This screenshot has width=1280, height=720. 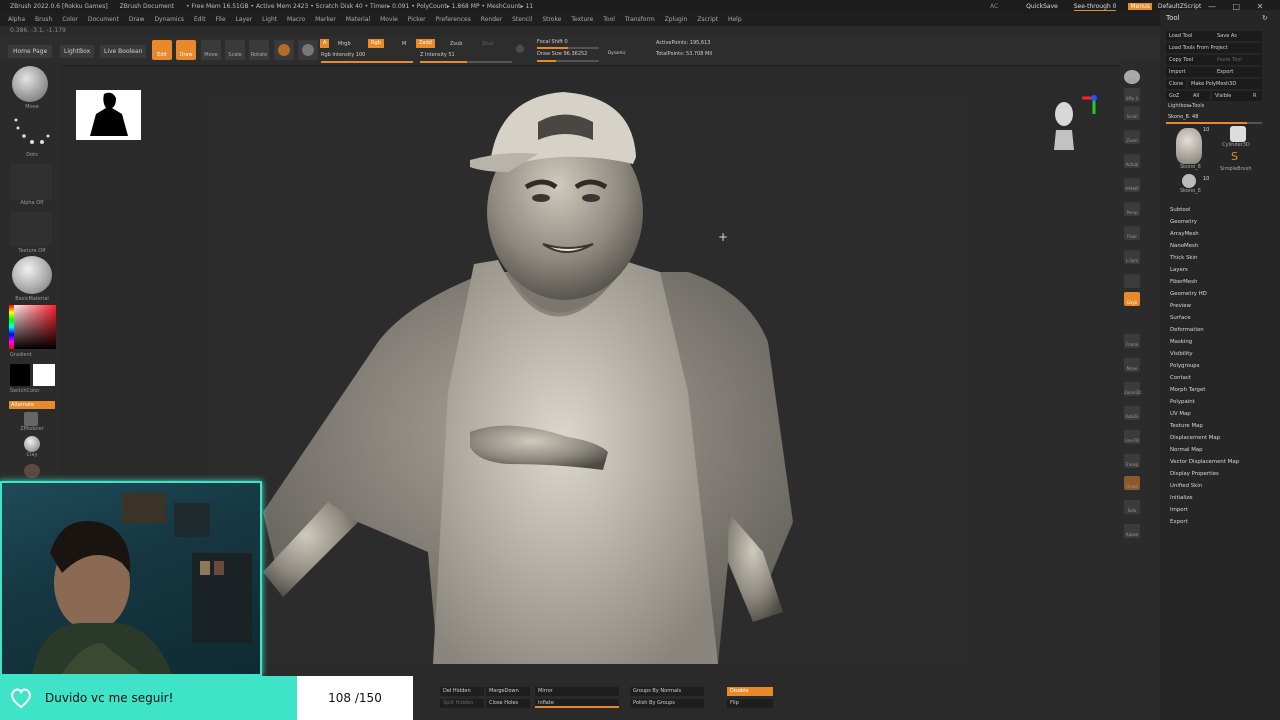 I want to click on silhouette-thumbnail, so click(x=108, y=115).